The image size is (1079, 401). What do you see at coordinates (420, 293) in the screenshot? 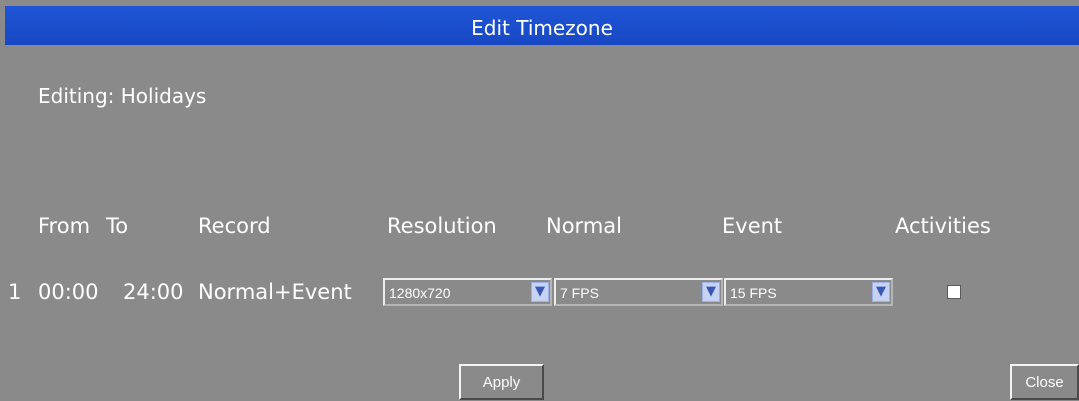
I see `resolution-select-value: 1280x720` at bounding box center [420, 293].